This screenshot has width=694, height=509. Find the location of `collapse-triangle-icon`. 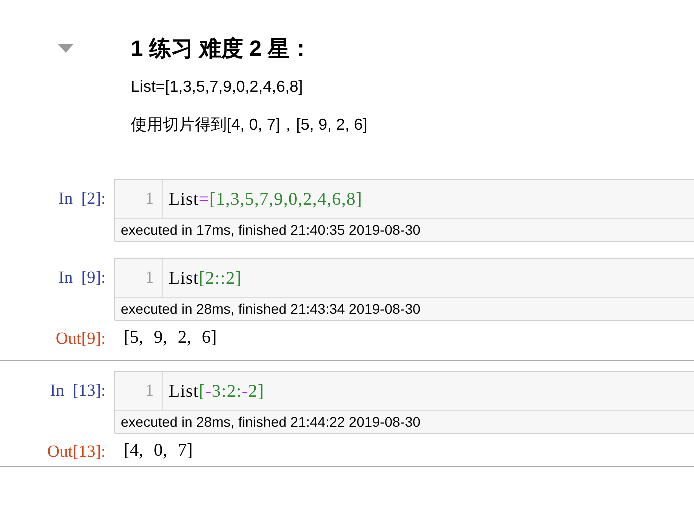

collapse-triangle-icon is located at coordinates (66, 49).